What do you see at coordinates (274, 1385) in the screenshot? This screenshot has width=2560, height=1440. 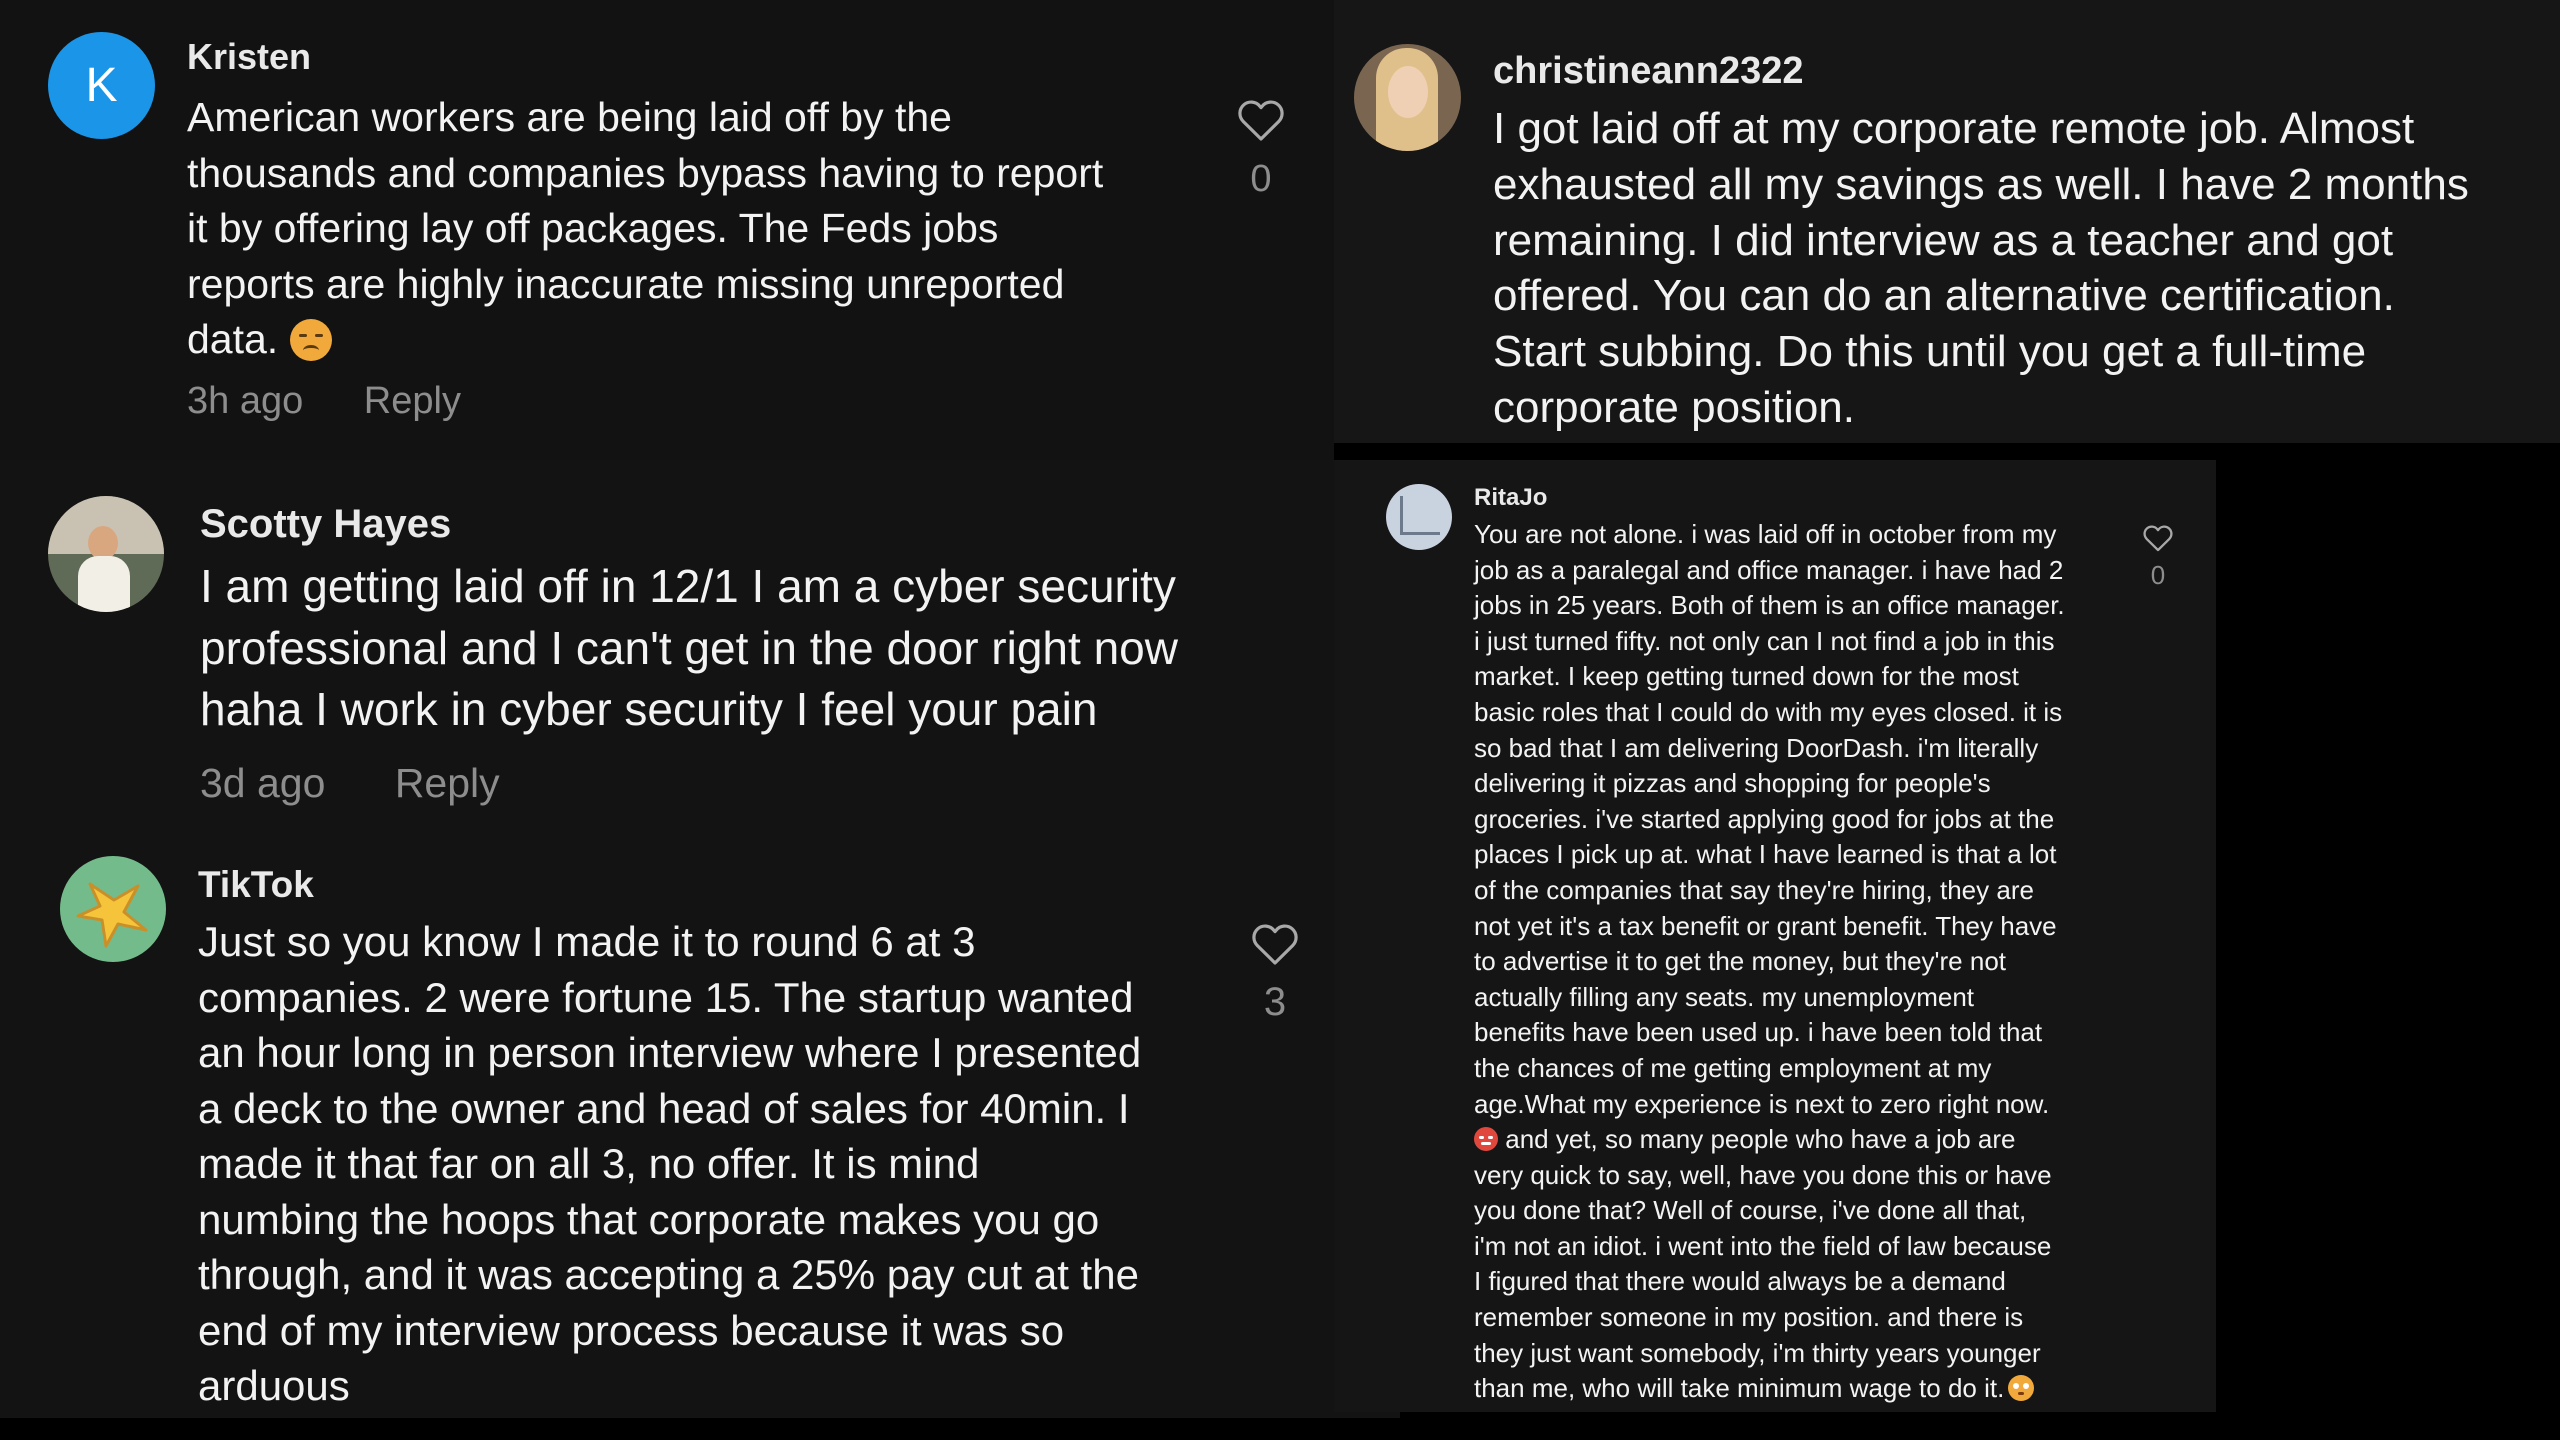 I see `comment-line: arduous` at bounding box center [274, 1385].